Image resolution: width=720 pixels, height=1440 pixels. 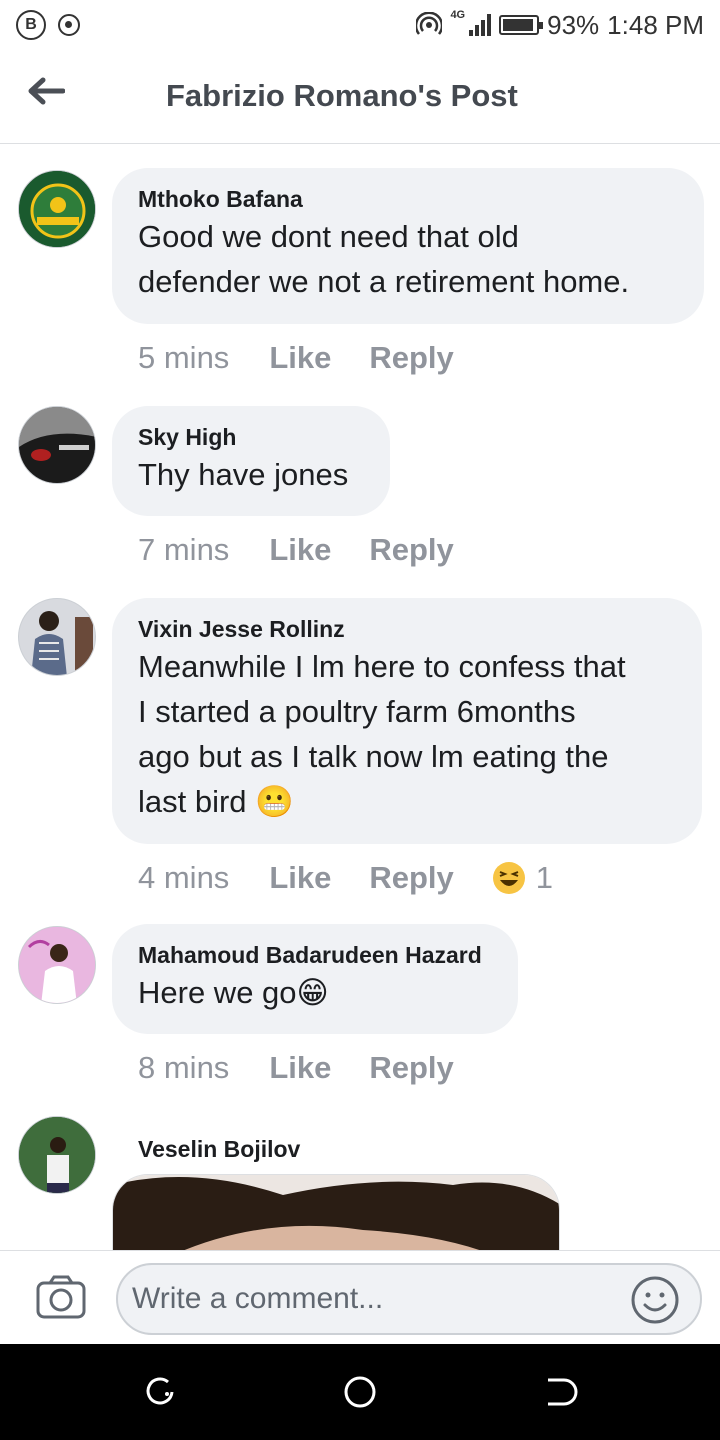 I want to click on comment-bubble: Mahamoud Badarudeen Hazard Here we go😁, so click(x=315, y=979).